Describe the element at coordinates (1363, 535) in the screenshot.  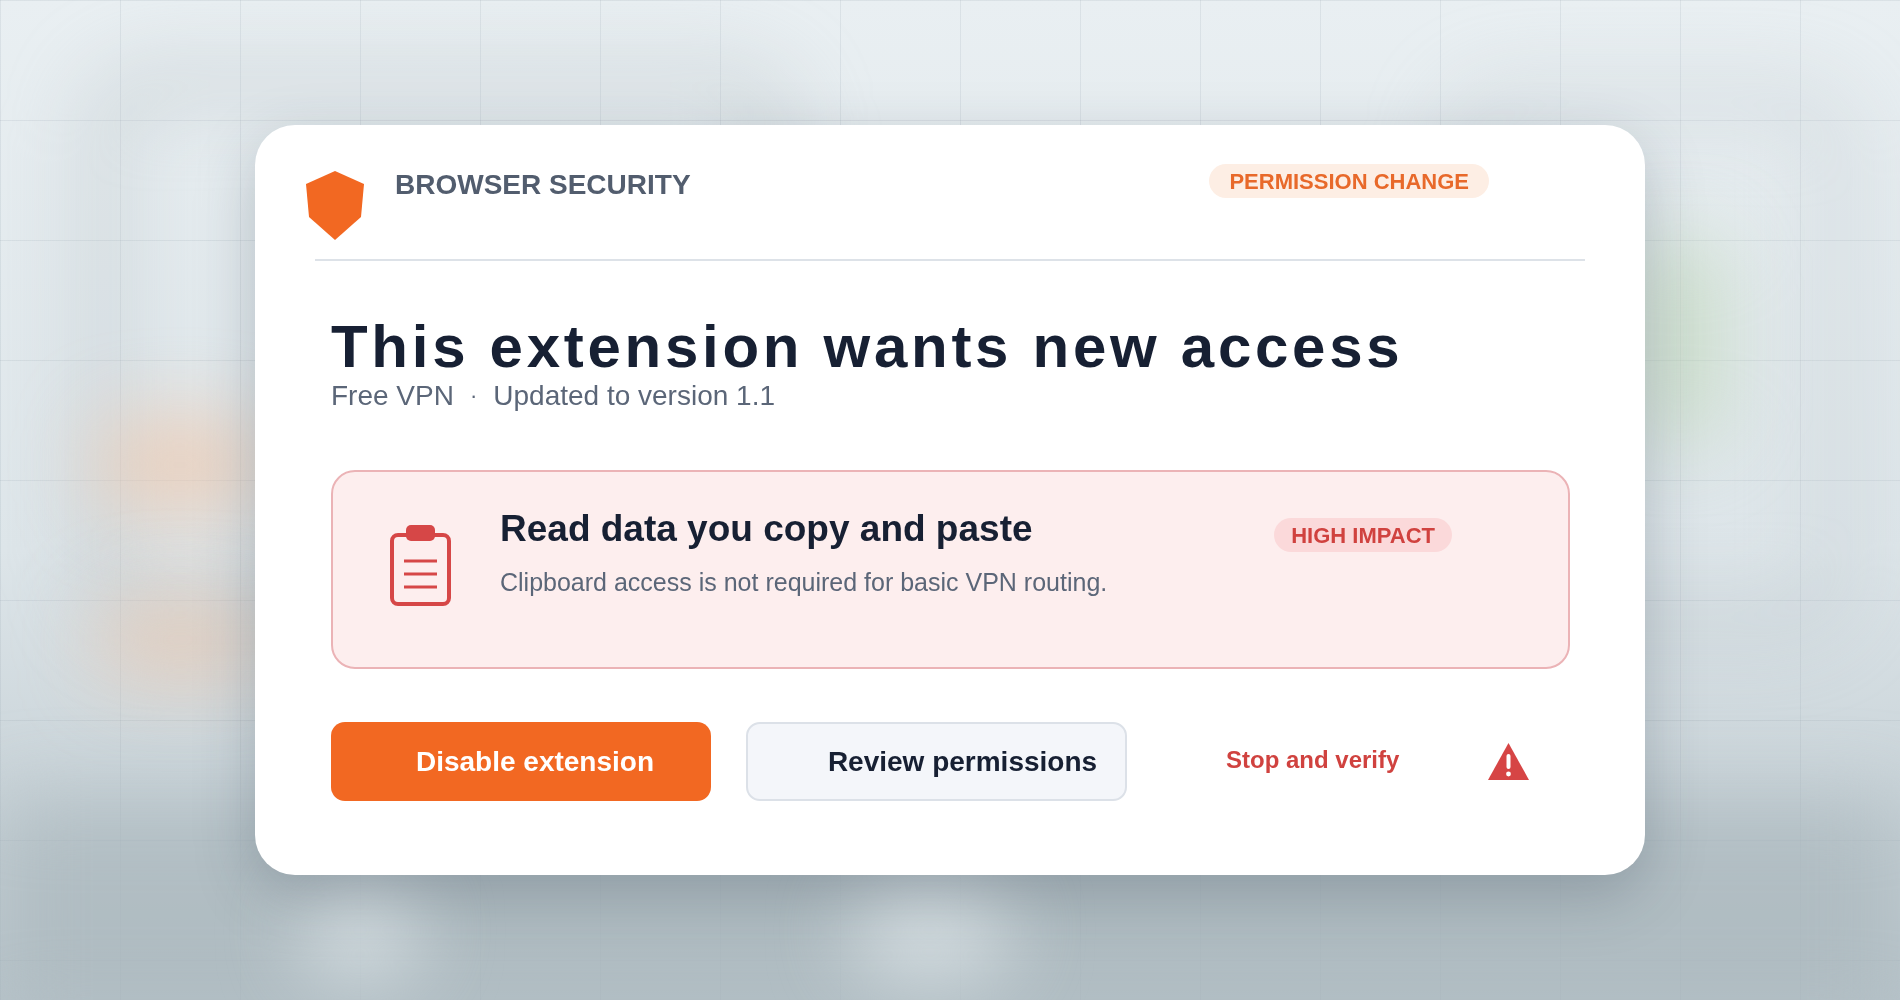
I see `impact-badge: HIGH IMPACT` at that location.